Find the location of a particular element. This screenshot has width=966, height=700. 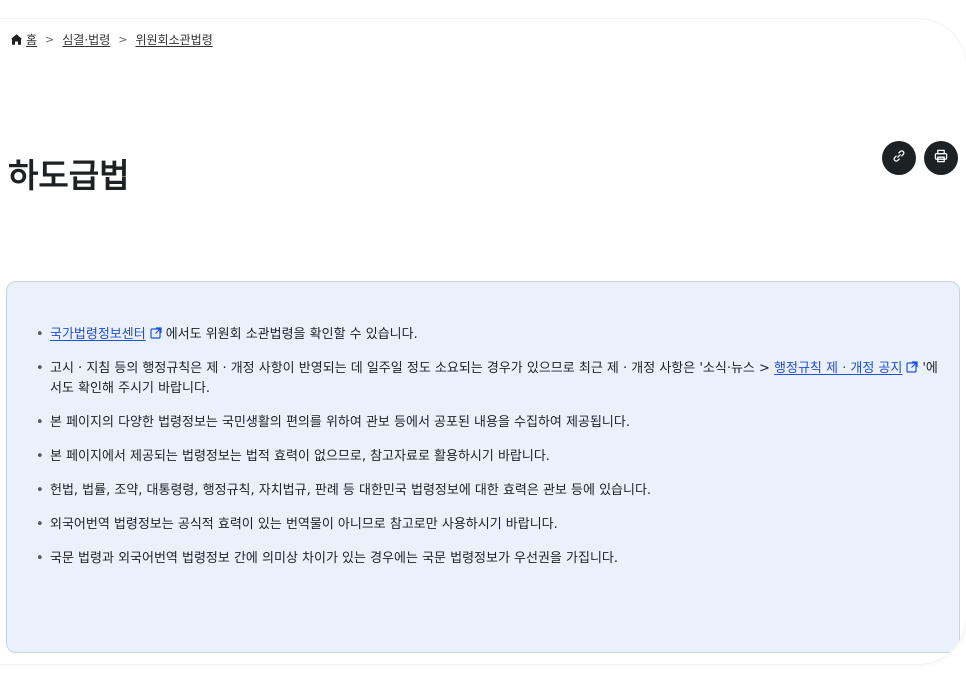

page-title: 하도급법 is located at coordinates (69, 175).